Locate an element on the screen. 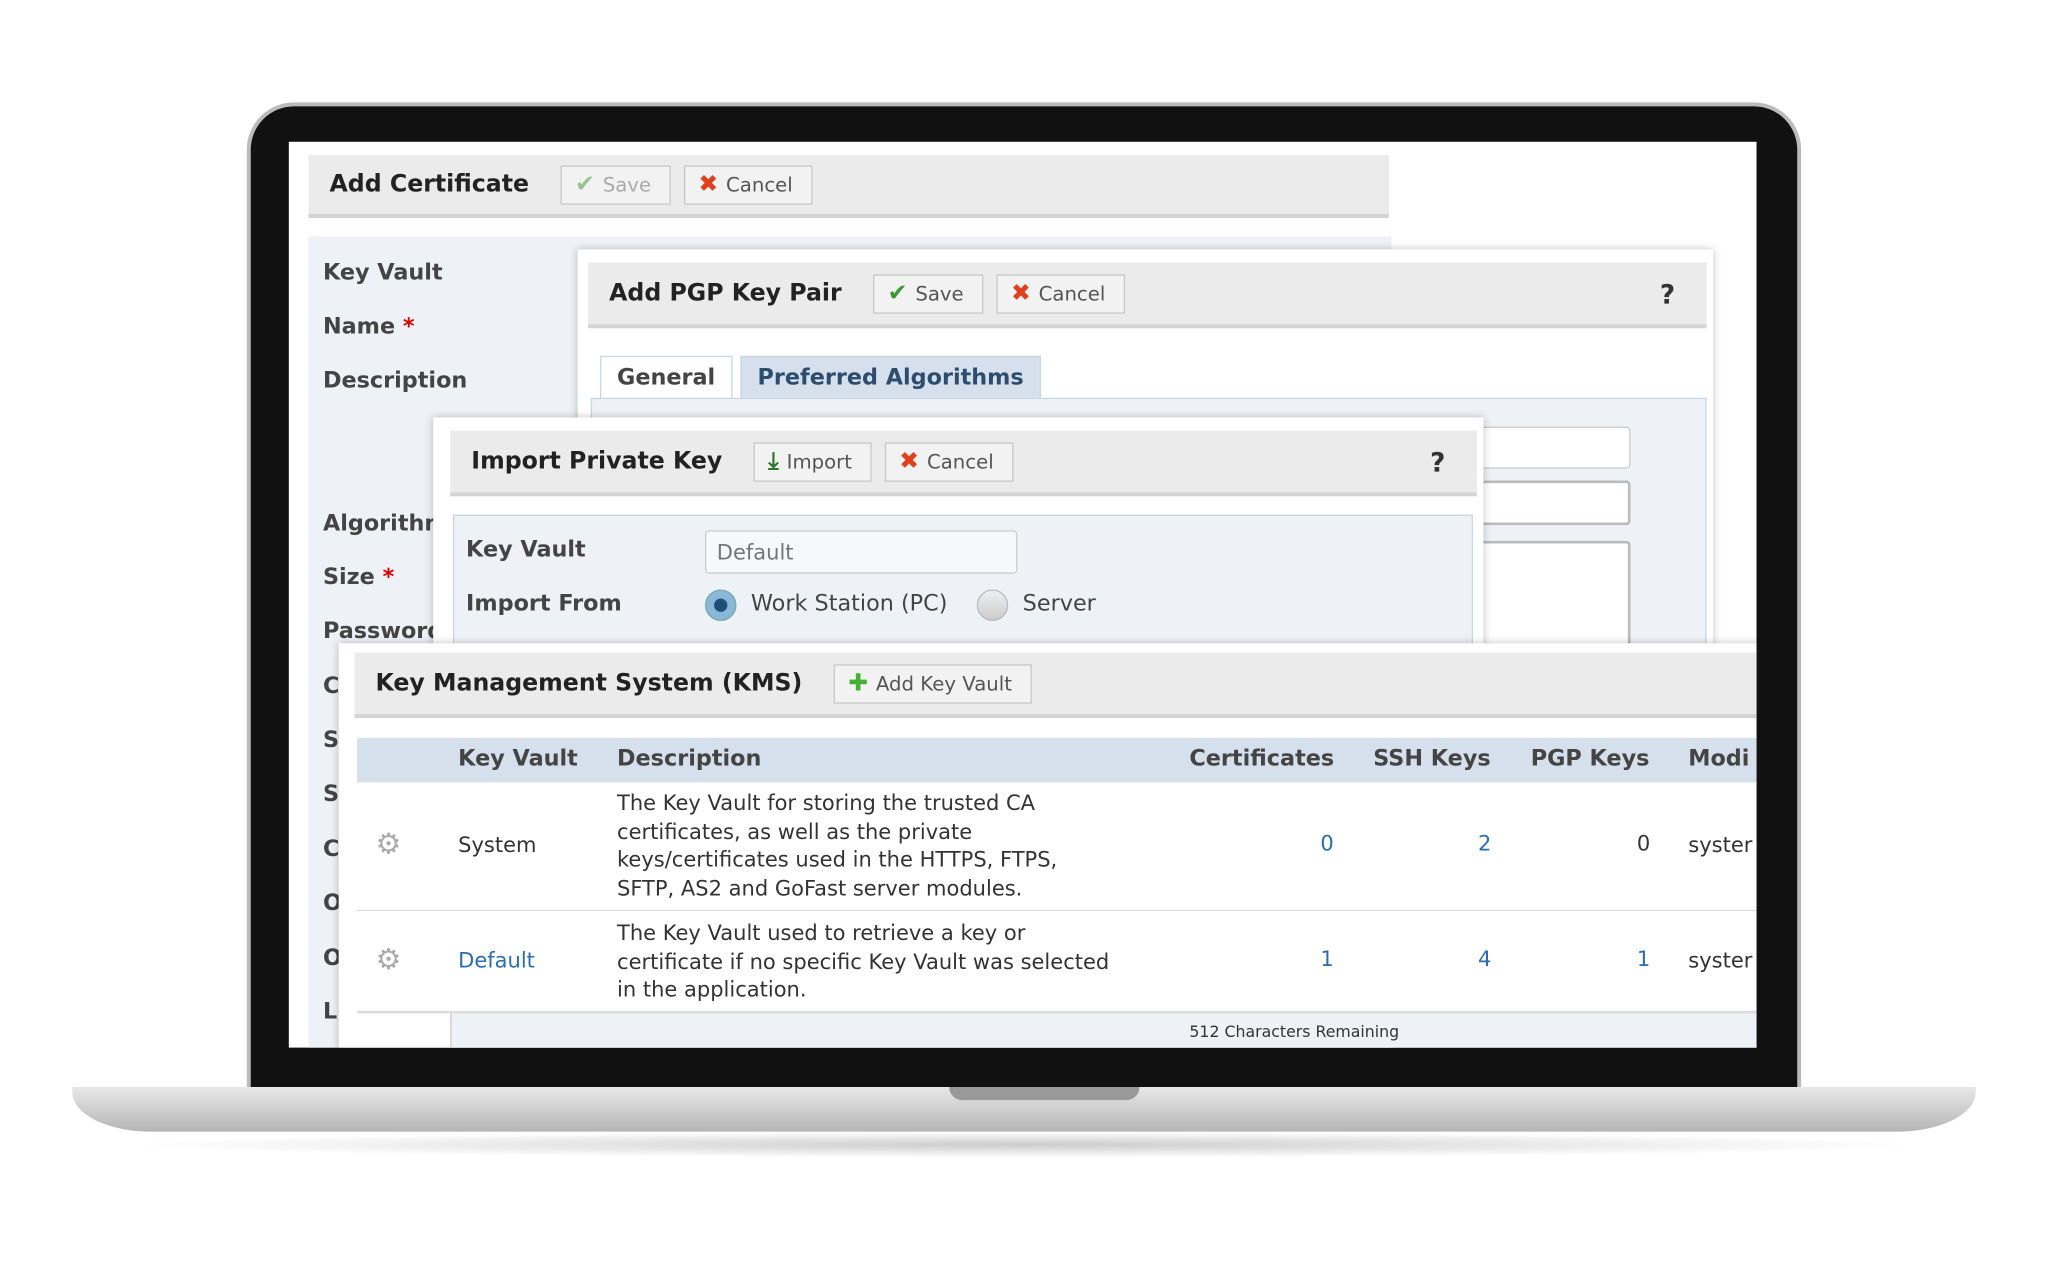 This screenshot has height=1263, width=2048. radio-server is located at coordinates (992, 605).